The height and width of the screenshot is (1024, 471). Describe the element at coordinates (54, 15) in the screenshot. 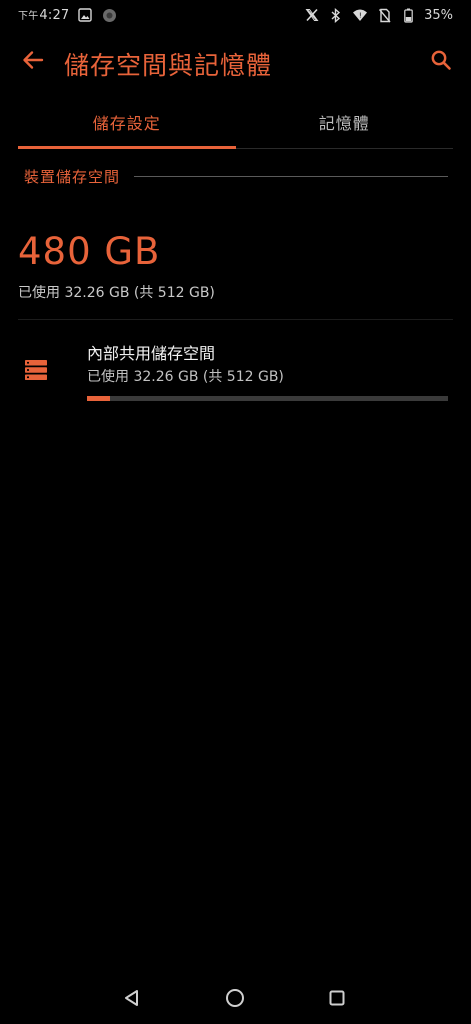

I see `clock-time: 4:27` at that location.